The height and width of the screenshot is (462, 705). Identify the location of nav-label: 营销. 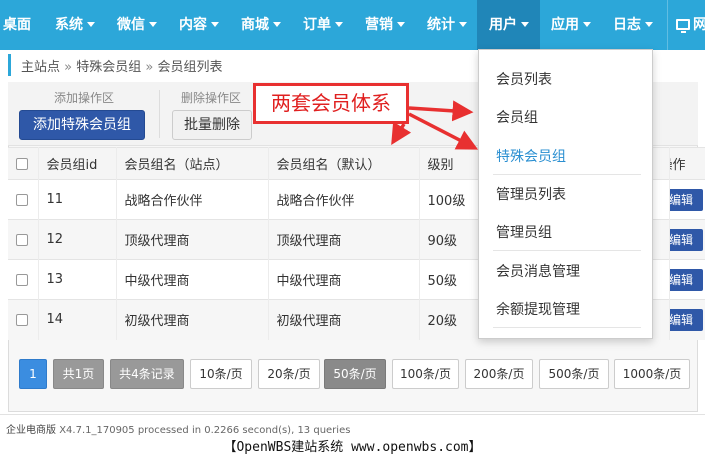
(379, 25).